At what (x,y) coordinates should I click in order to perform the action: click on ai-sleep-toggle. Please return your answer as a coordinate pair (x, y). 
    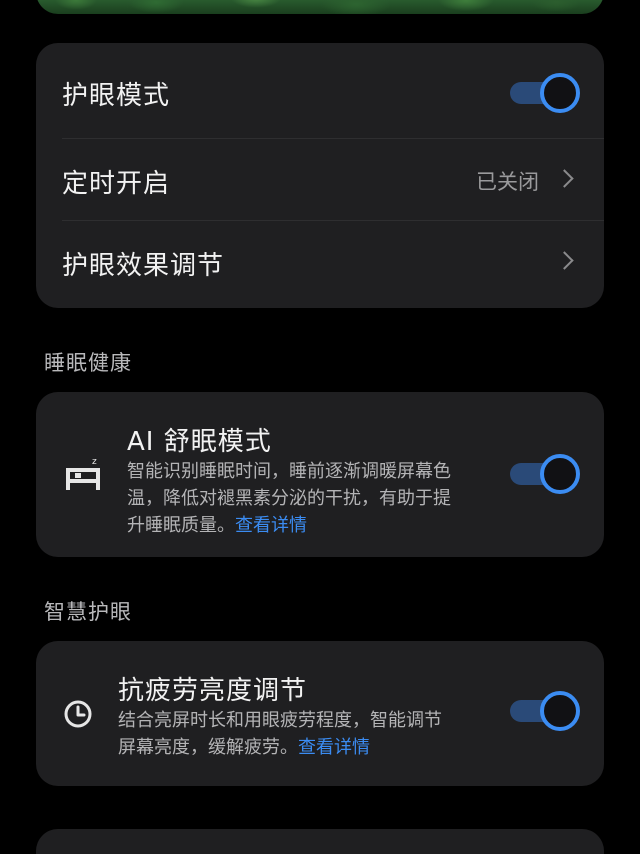
    Looking at the image, I should click on (545, 474).